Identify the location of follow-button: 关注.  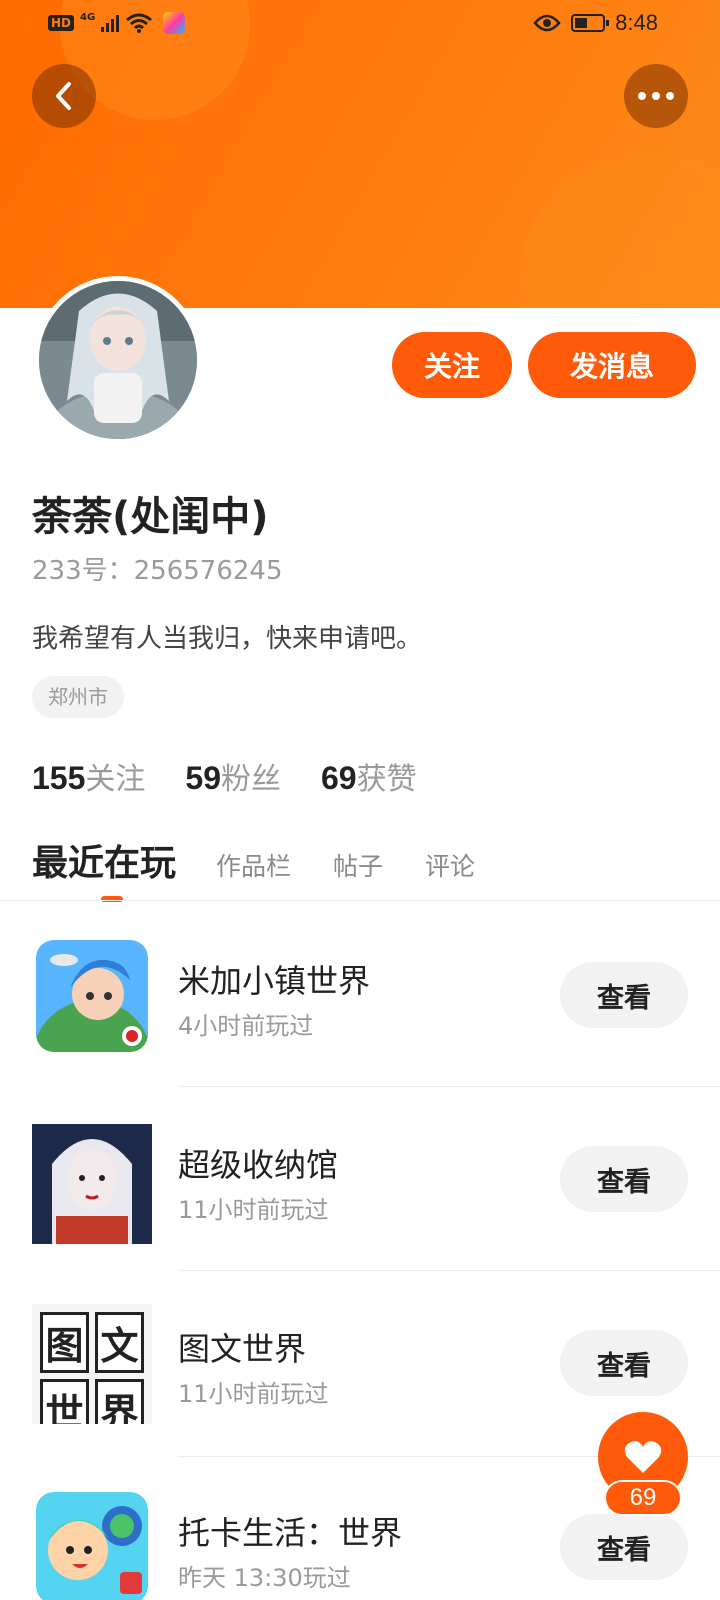
(452, 365).